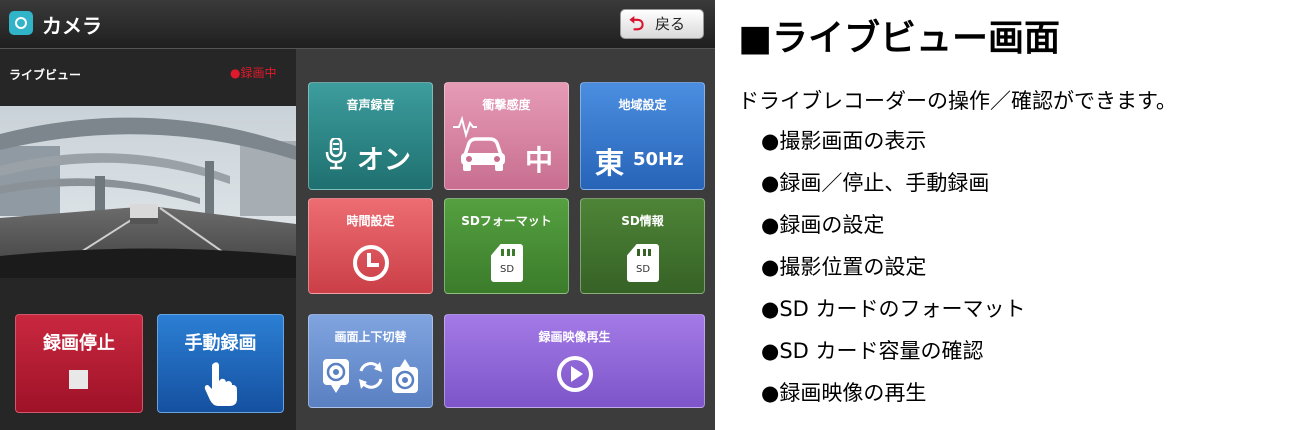 The height and width of the screenshot is (430, 1300). What do you see at coordinates (610, 163) in the screenshot?
I see `region-setting-value: 東` at bounding box center [610, 163].